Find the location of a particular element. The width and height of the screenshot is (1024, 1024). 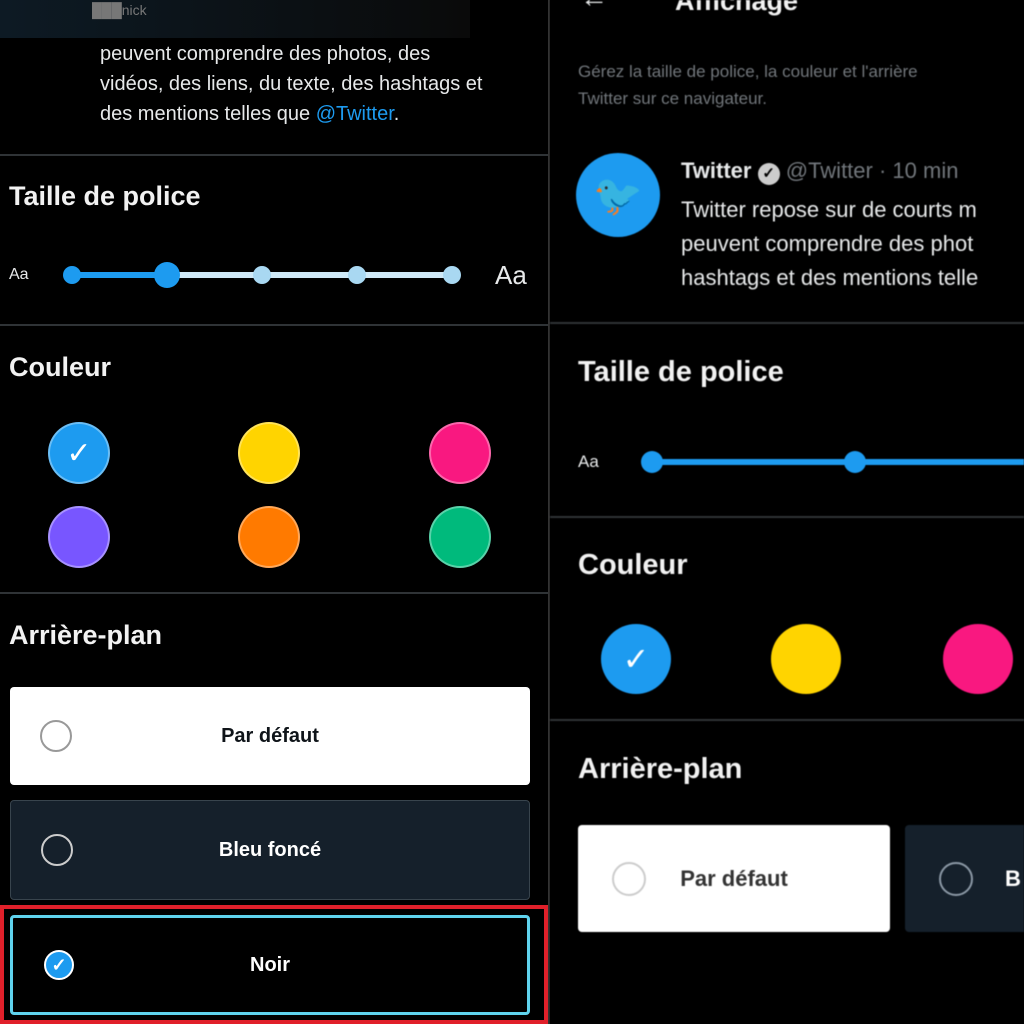

option-label: Bleu foncé is located at coordinates (270, 849).